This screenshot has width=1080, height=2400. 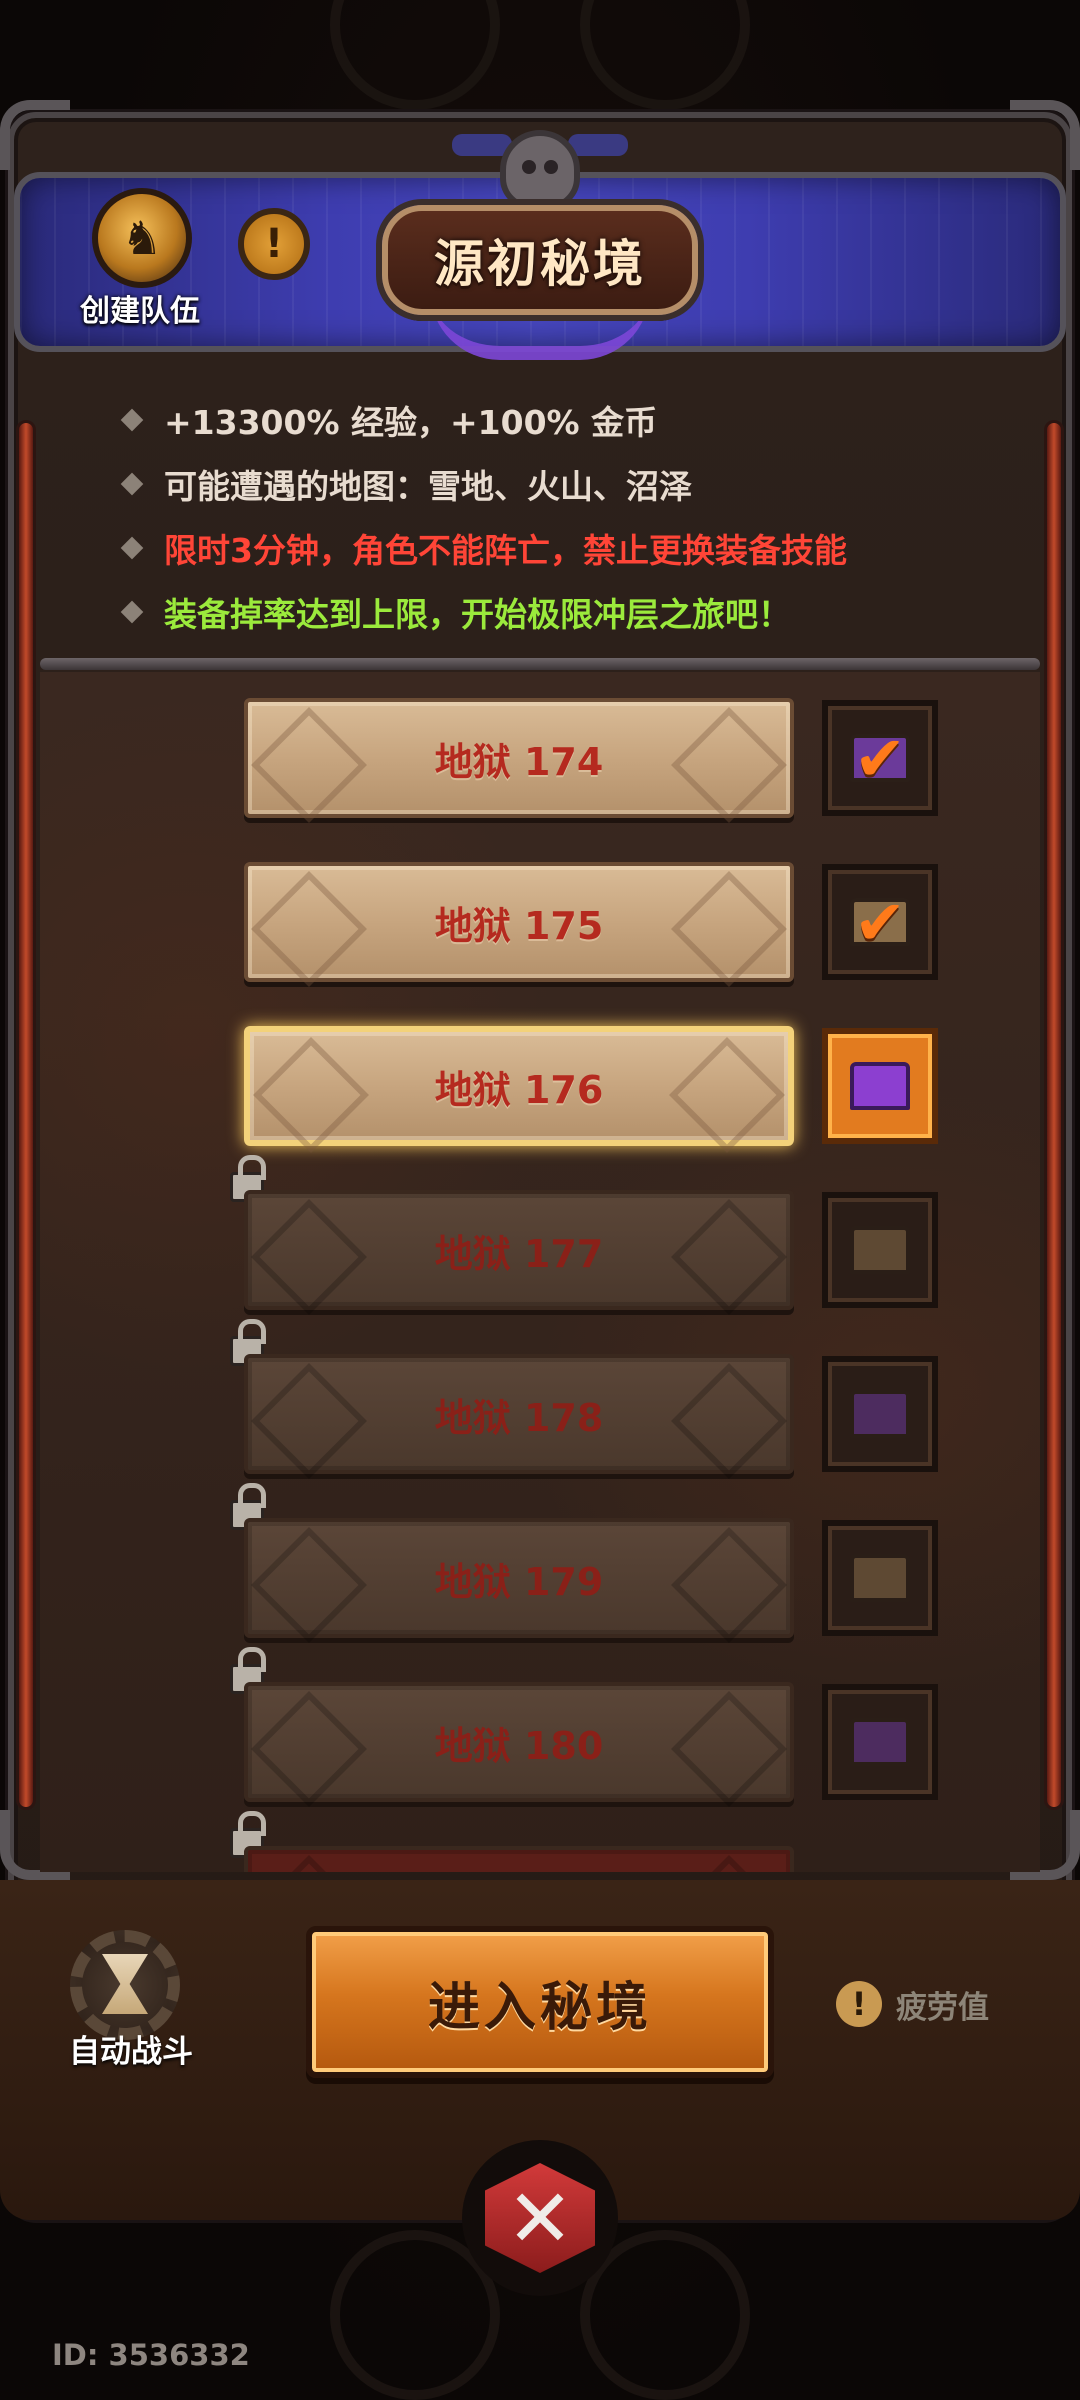 I want to click on level-label: 地狱 174, so click(x=519, y=761).